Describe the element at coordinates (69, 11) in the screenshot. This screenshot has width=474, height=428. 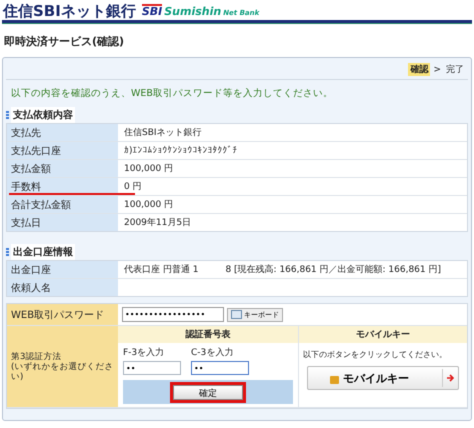
I see `bank-name: 住信SBIネット銀行` at that location.